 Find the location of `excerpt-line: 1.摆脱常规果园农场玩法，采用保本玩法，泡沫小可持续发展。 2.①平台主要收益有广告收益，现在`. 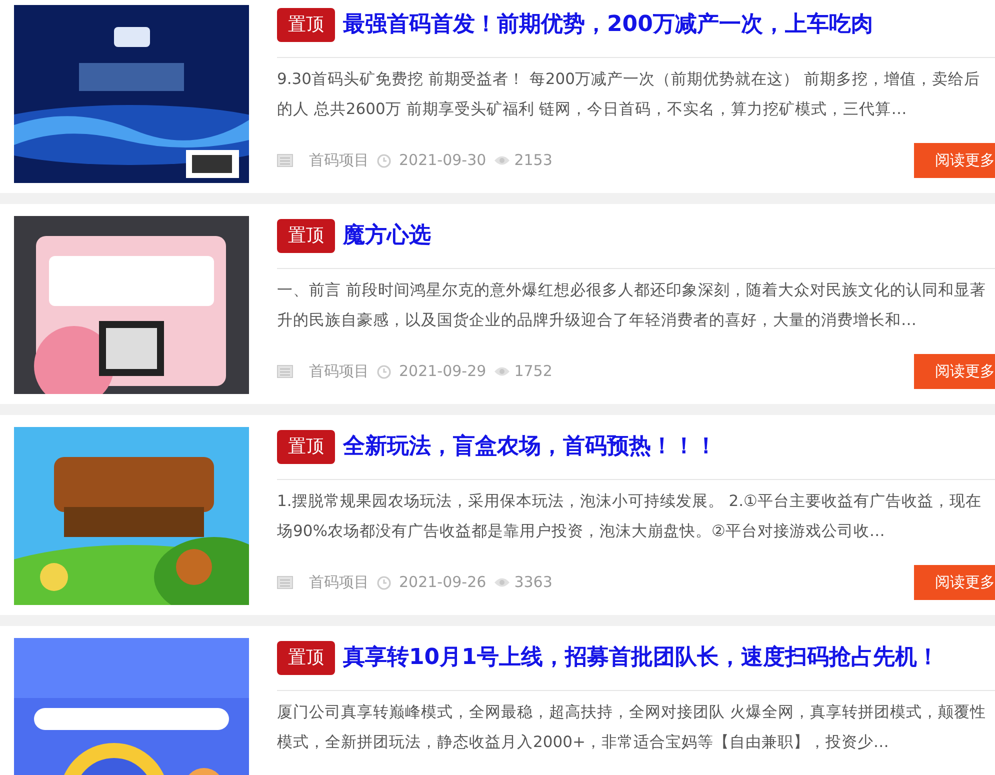

excerpt-line: 1.摆脱常规果园农场玩法，采用保本玩法，泡沫小可持续发展。 2.①平台主要收益有广告收益，现在 is located at coordinates (629, 501).